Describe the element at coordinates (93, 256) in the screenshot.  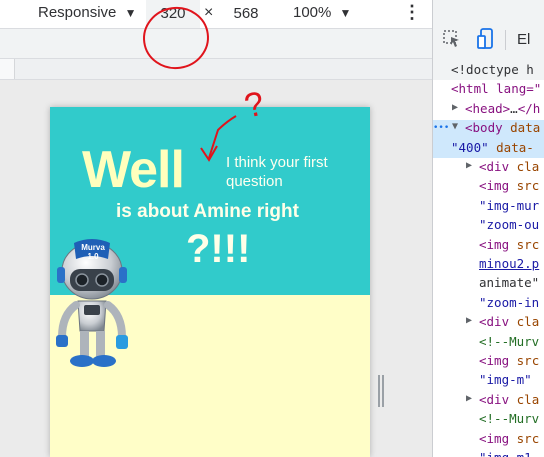
I see `robot-badge-line-2: 1.0` at that location.